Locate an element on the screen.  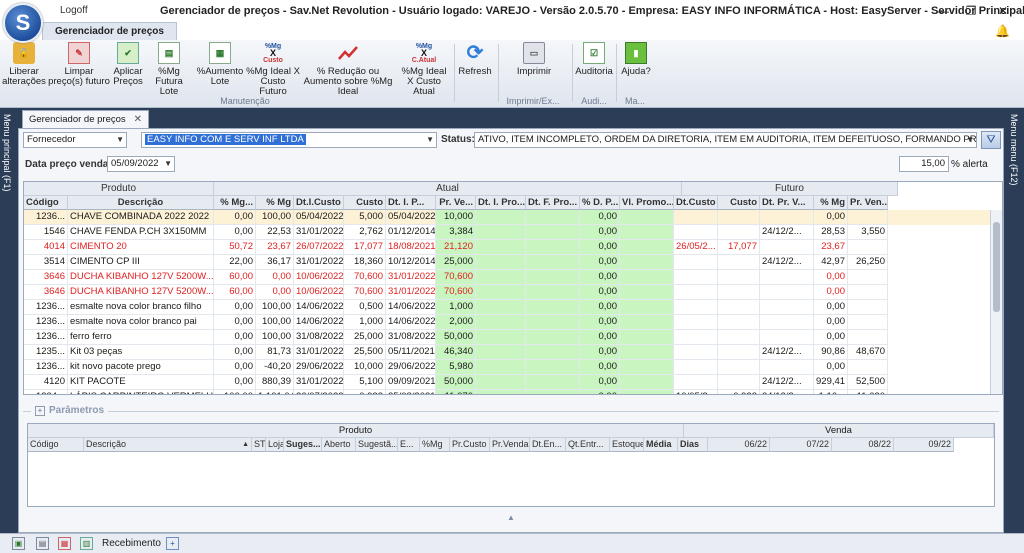
column-header: % Mg is located at coordinates (275, 203).